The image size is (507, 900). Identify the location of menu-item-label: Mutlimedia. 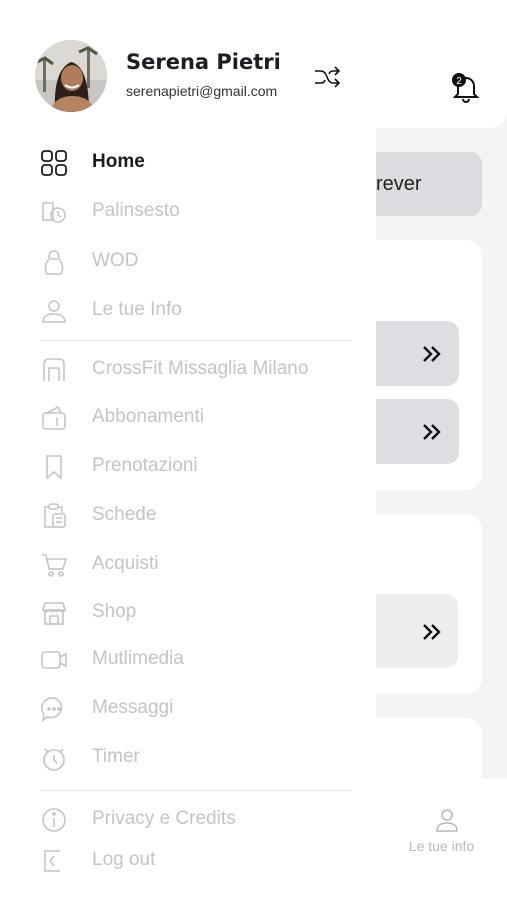
(138, 658).